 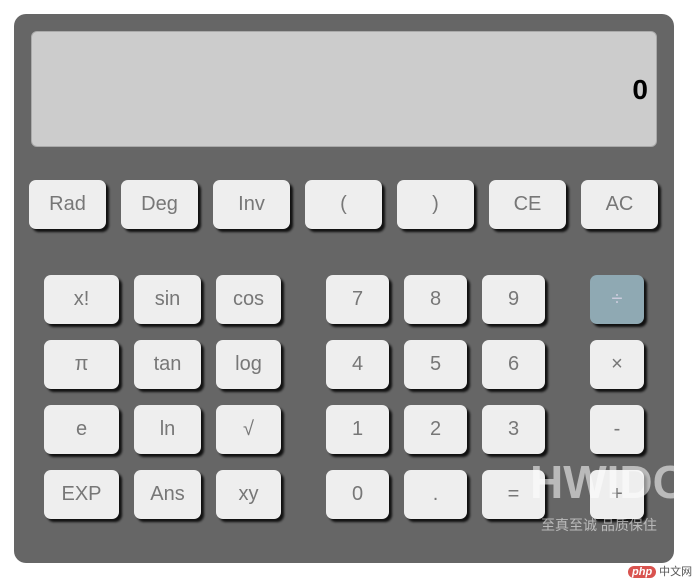 I want to click on key-log-button: log, so click(x=248, y=364).